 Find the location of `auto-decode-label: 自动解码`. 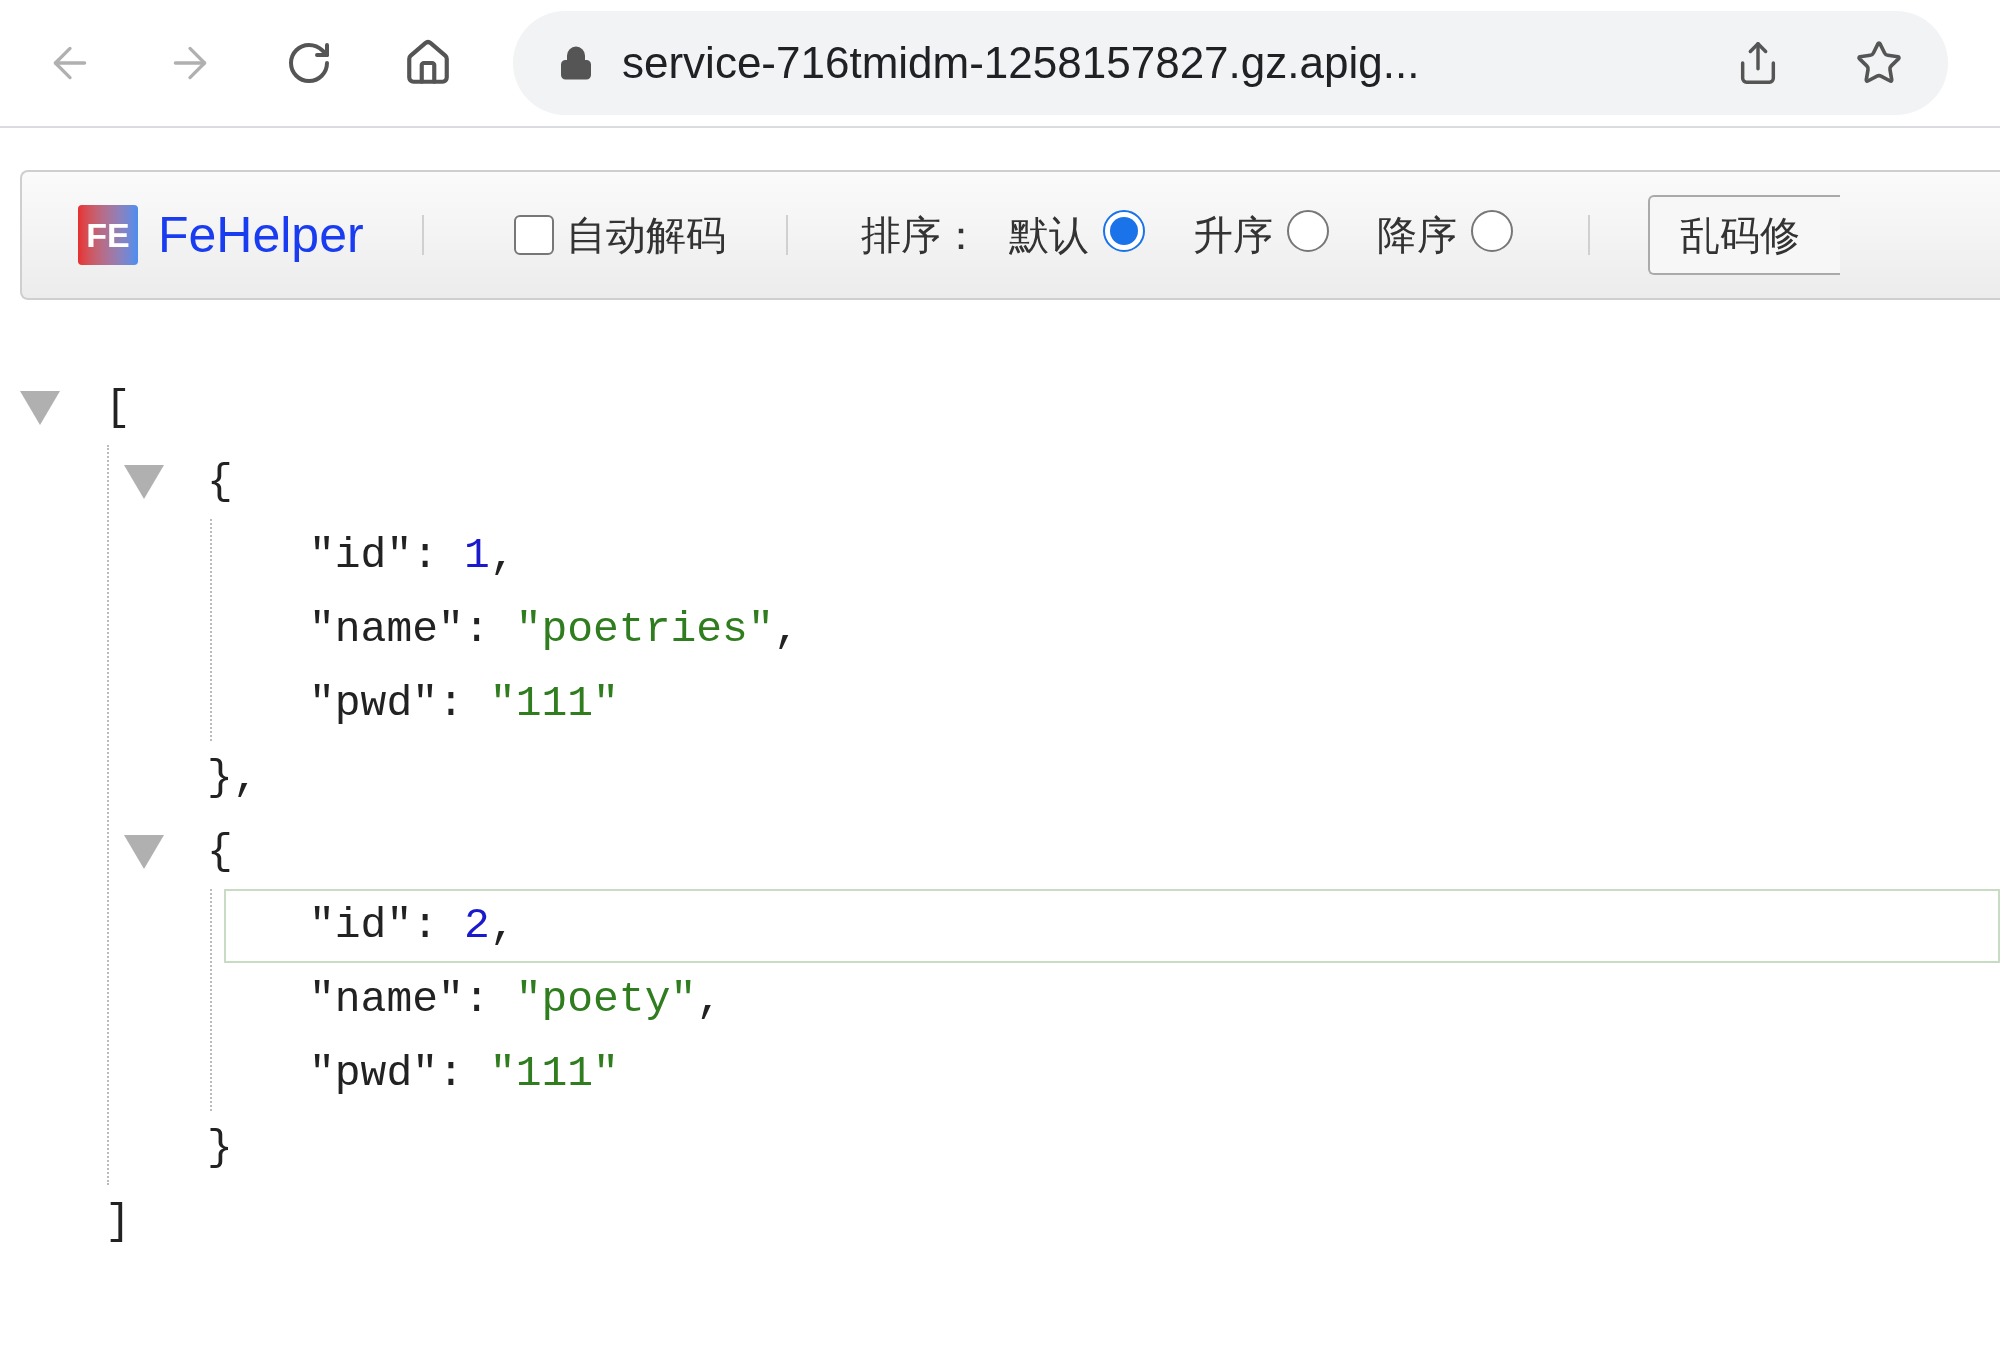

auto-decode-label: 自动解码 is located at coordinates (645, 235).